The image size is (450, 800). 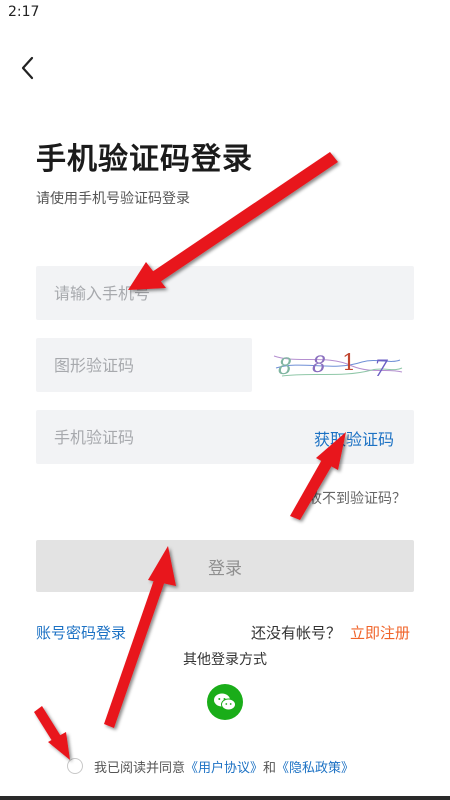 I want to click on captcha-char-3: 1, so click(x=349, y=363).